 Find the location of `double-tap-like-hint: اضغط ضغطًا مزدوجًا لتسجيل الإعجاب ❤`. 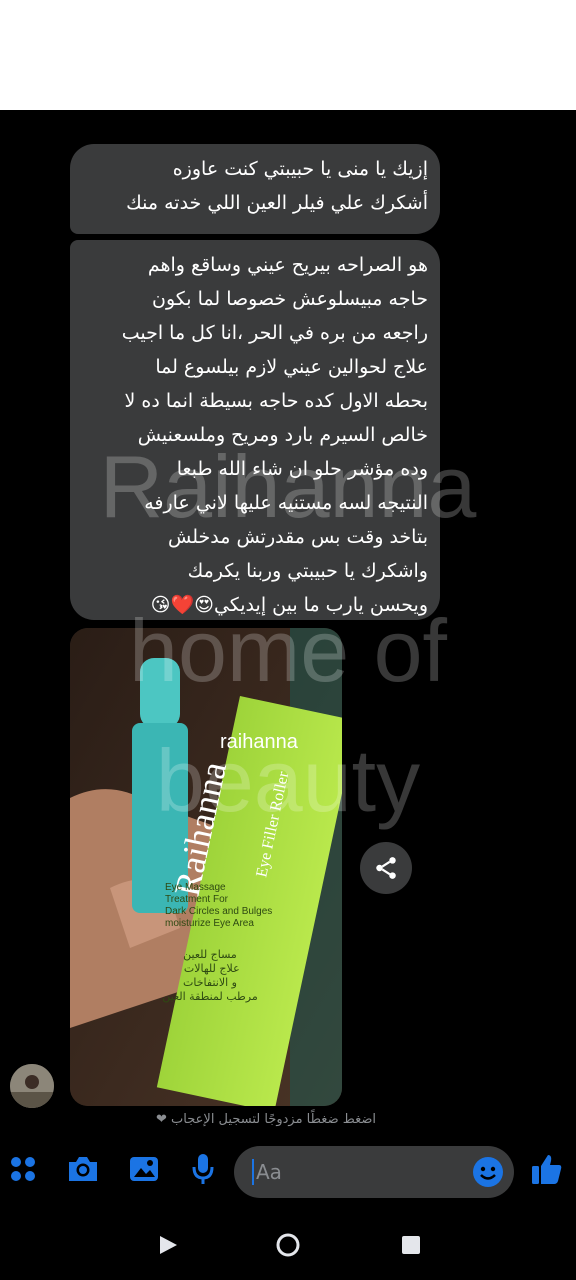

double-tap-like-hint: اضغط ضغطًا مزدوجًا لتسجيل الإعجاب ❤ is located at coordinates (266, 1119).